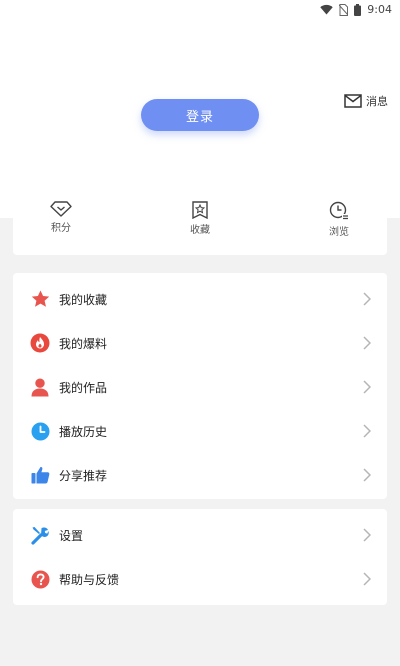 Image resolution: width=400 pixels, height=666 pixels. I want to click on thumb-up-icon, so click(40, 475).